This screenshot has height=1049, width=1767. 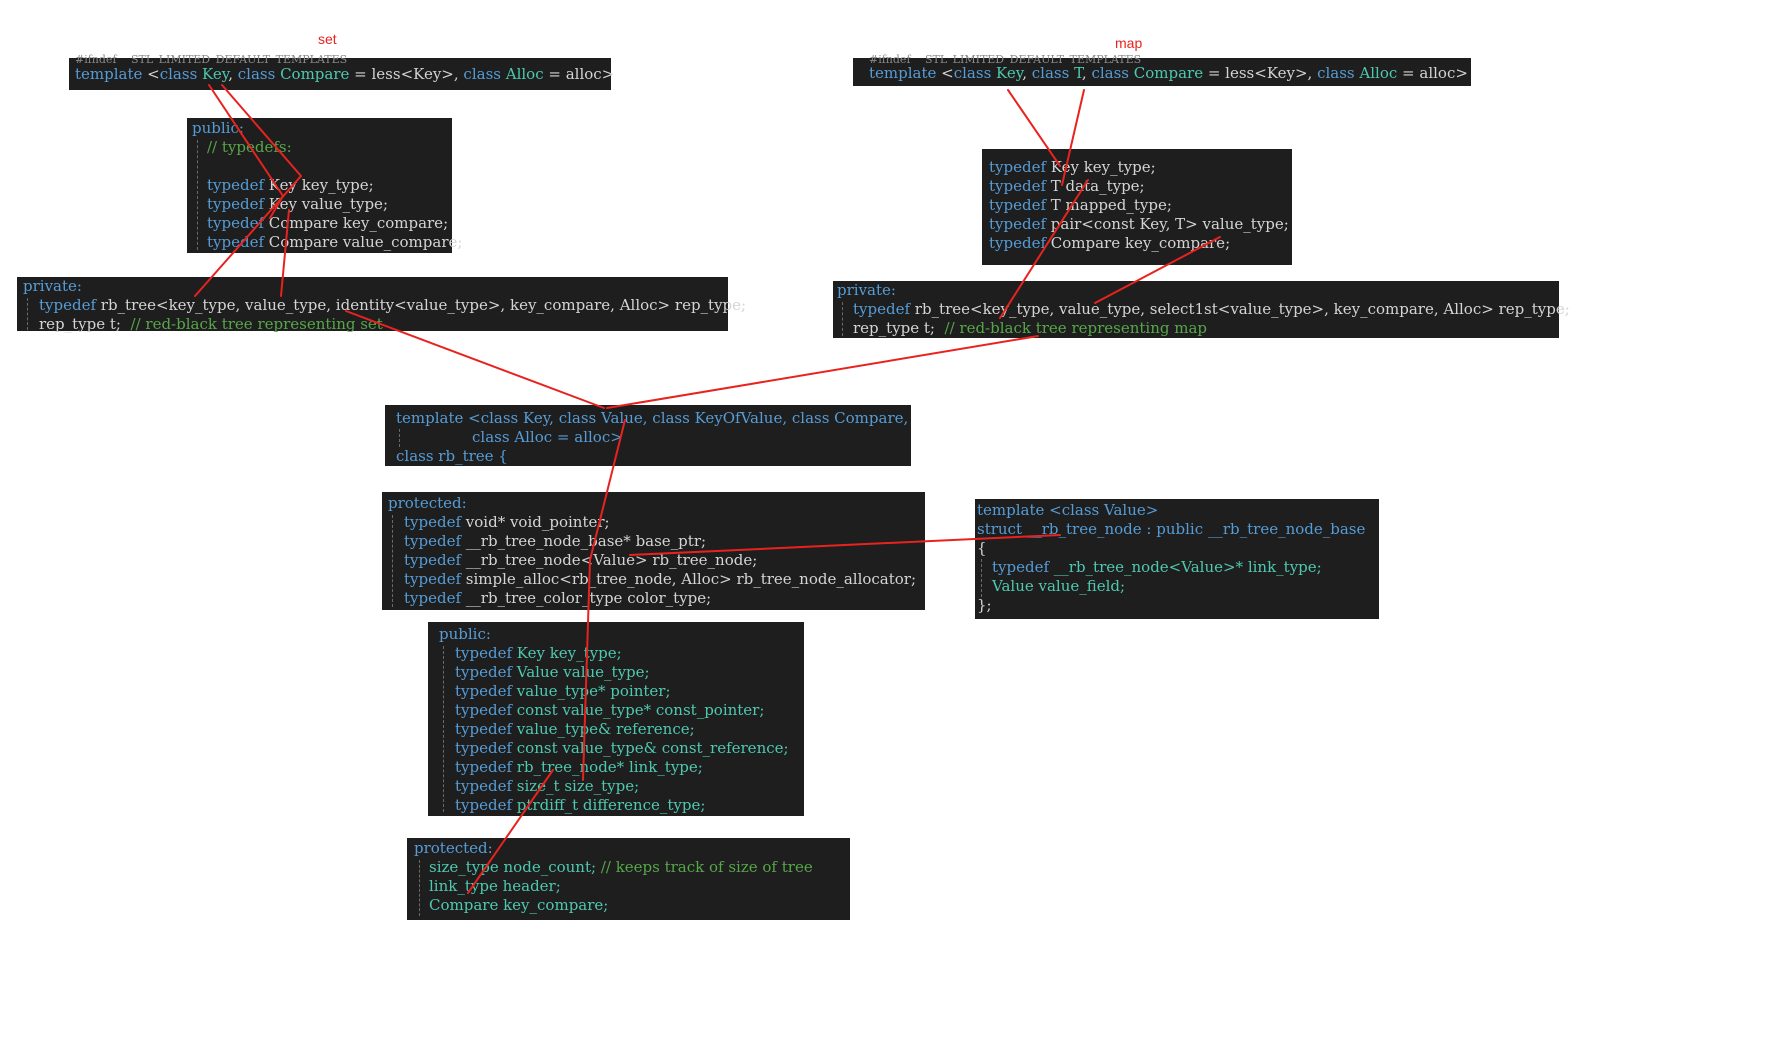 What do you see at coordinates (1129, 43) in the screenshot?
I see `map-label: map` at bounding box center [1129, 43].